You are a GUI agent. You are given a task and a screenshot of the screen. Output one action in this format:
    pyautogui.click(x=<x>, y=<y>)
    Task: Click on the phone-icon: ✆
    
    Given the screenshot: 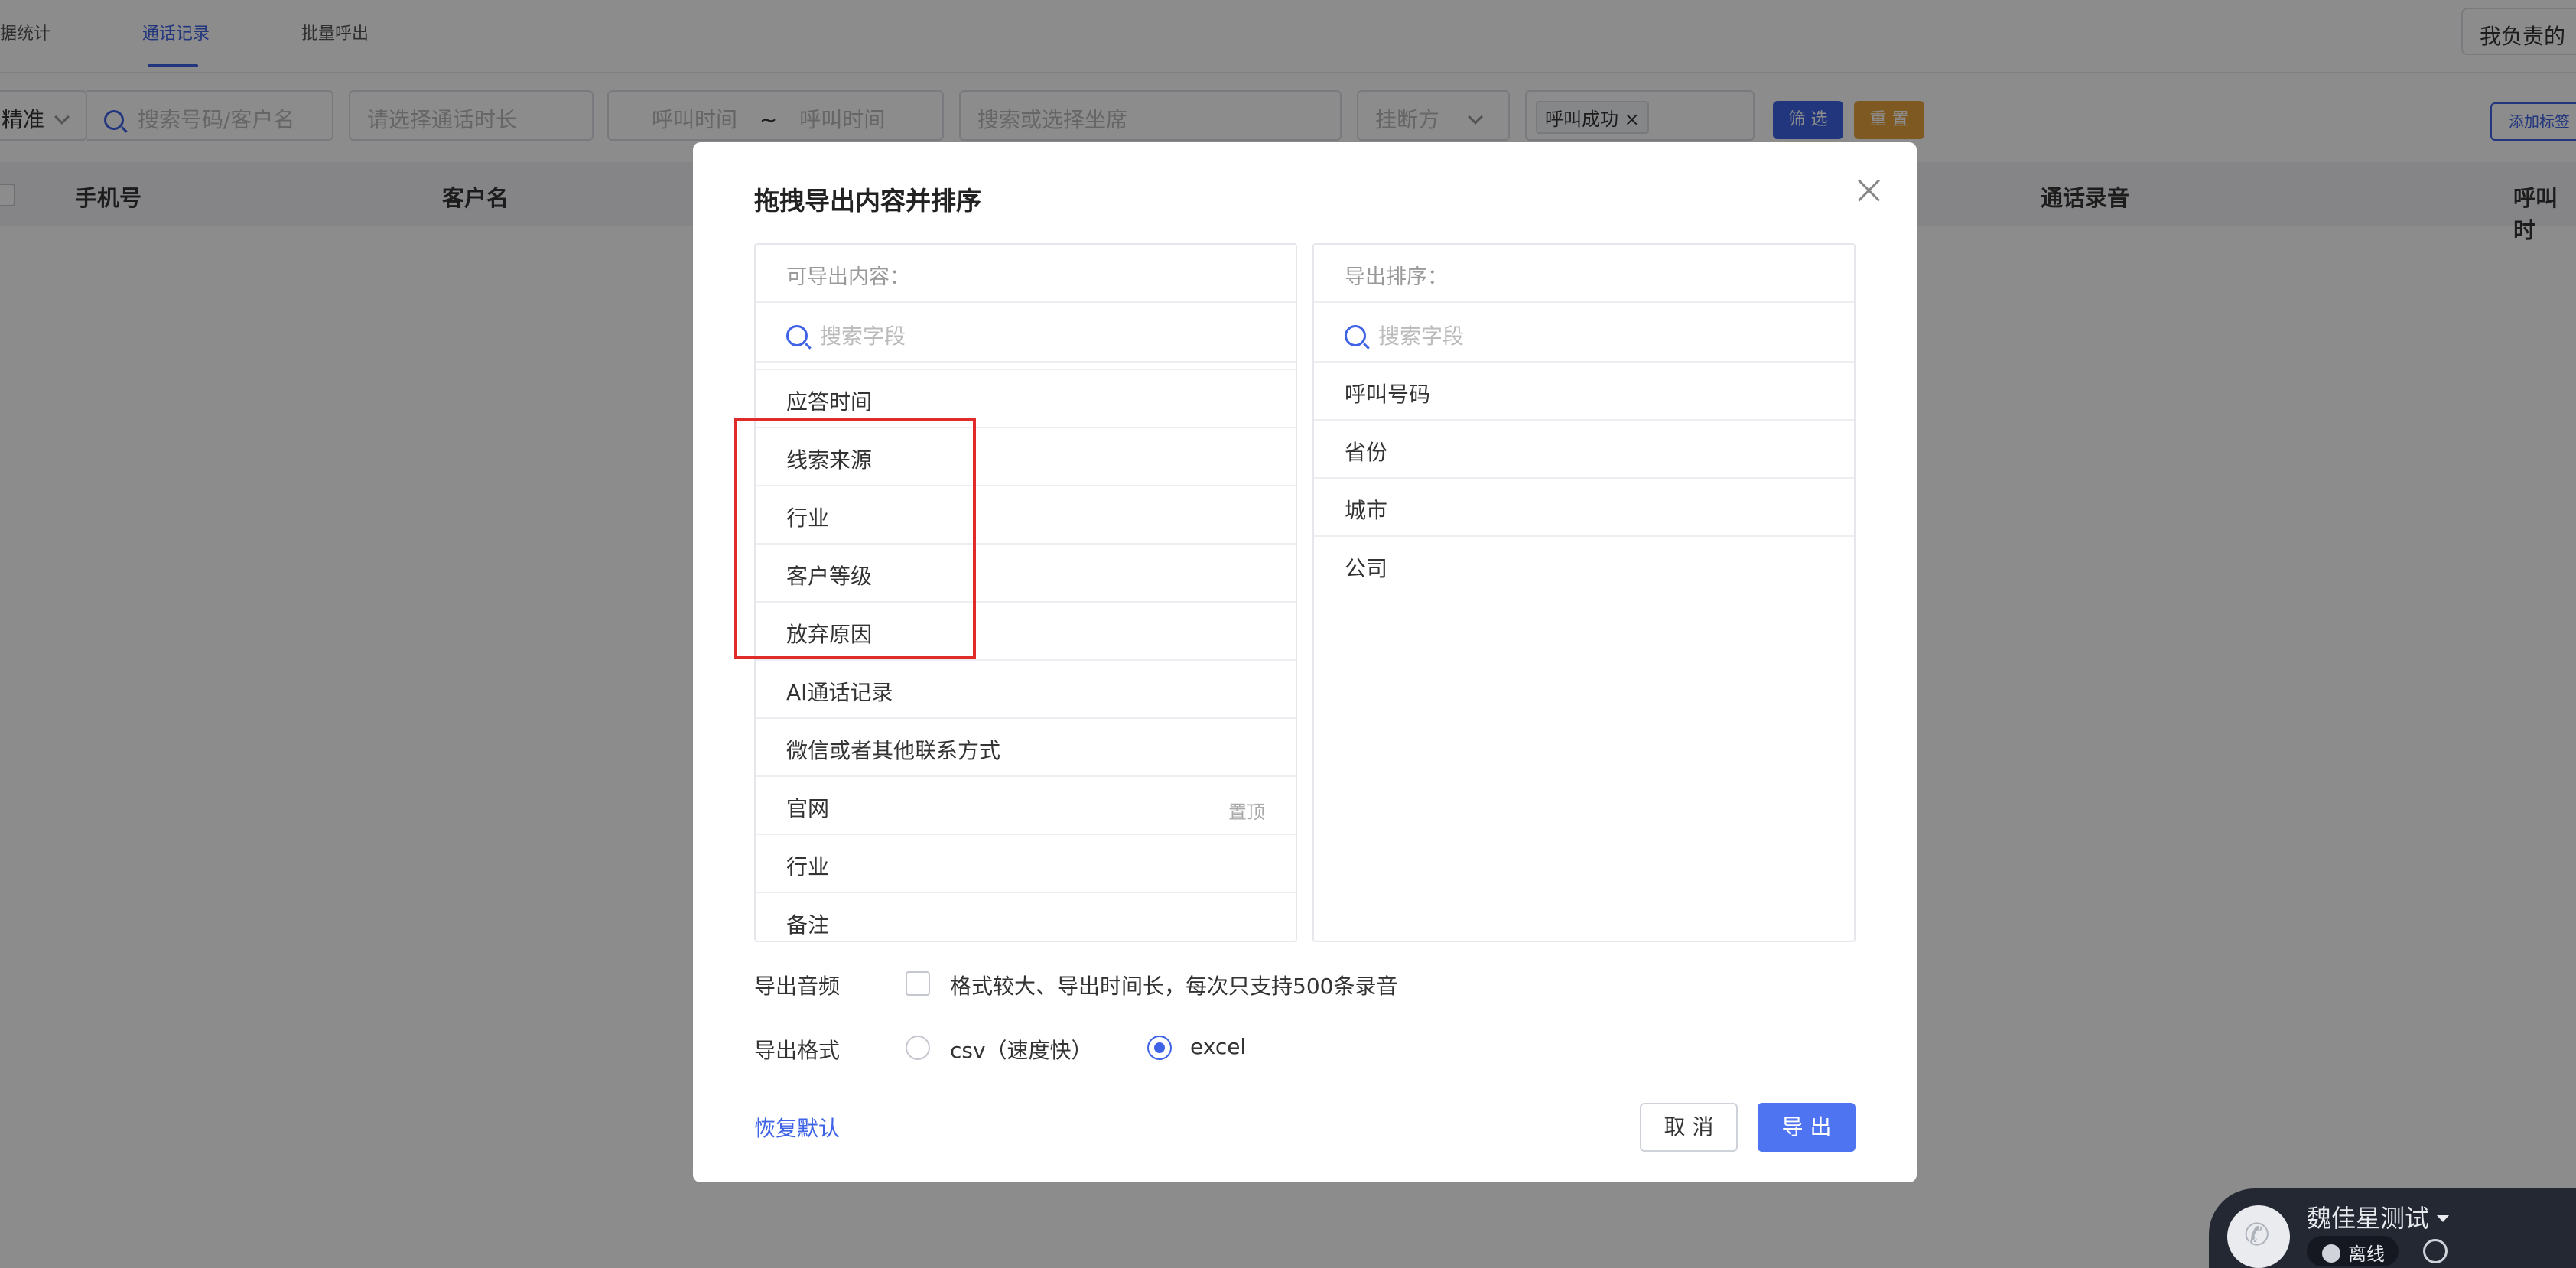 What is the action you would take?
    pyautogui.click(x=2257, y=1235)
    